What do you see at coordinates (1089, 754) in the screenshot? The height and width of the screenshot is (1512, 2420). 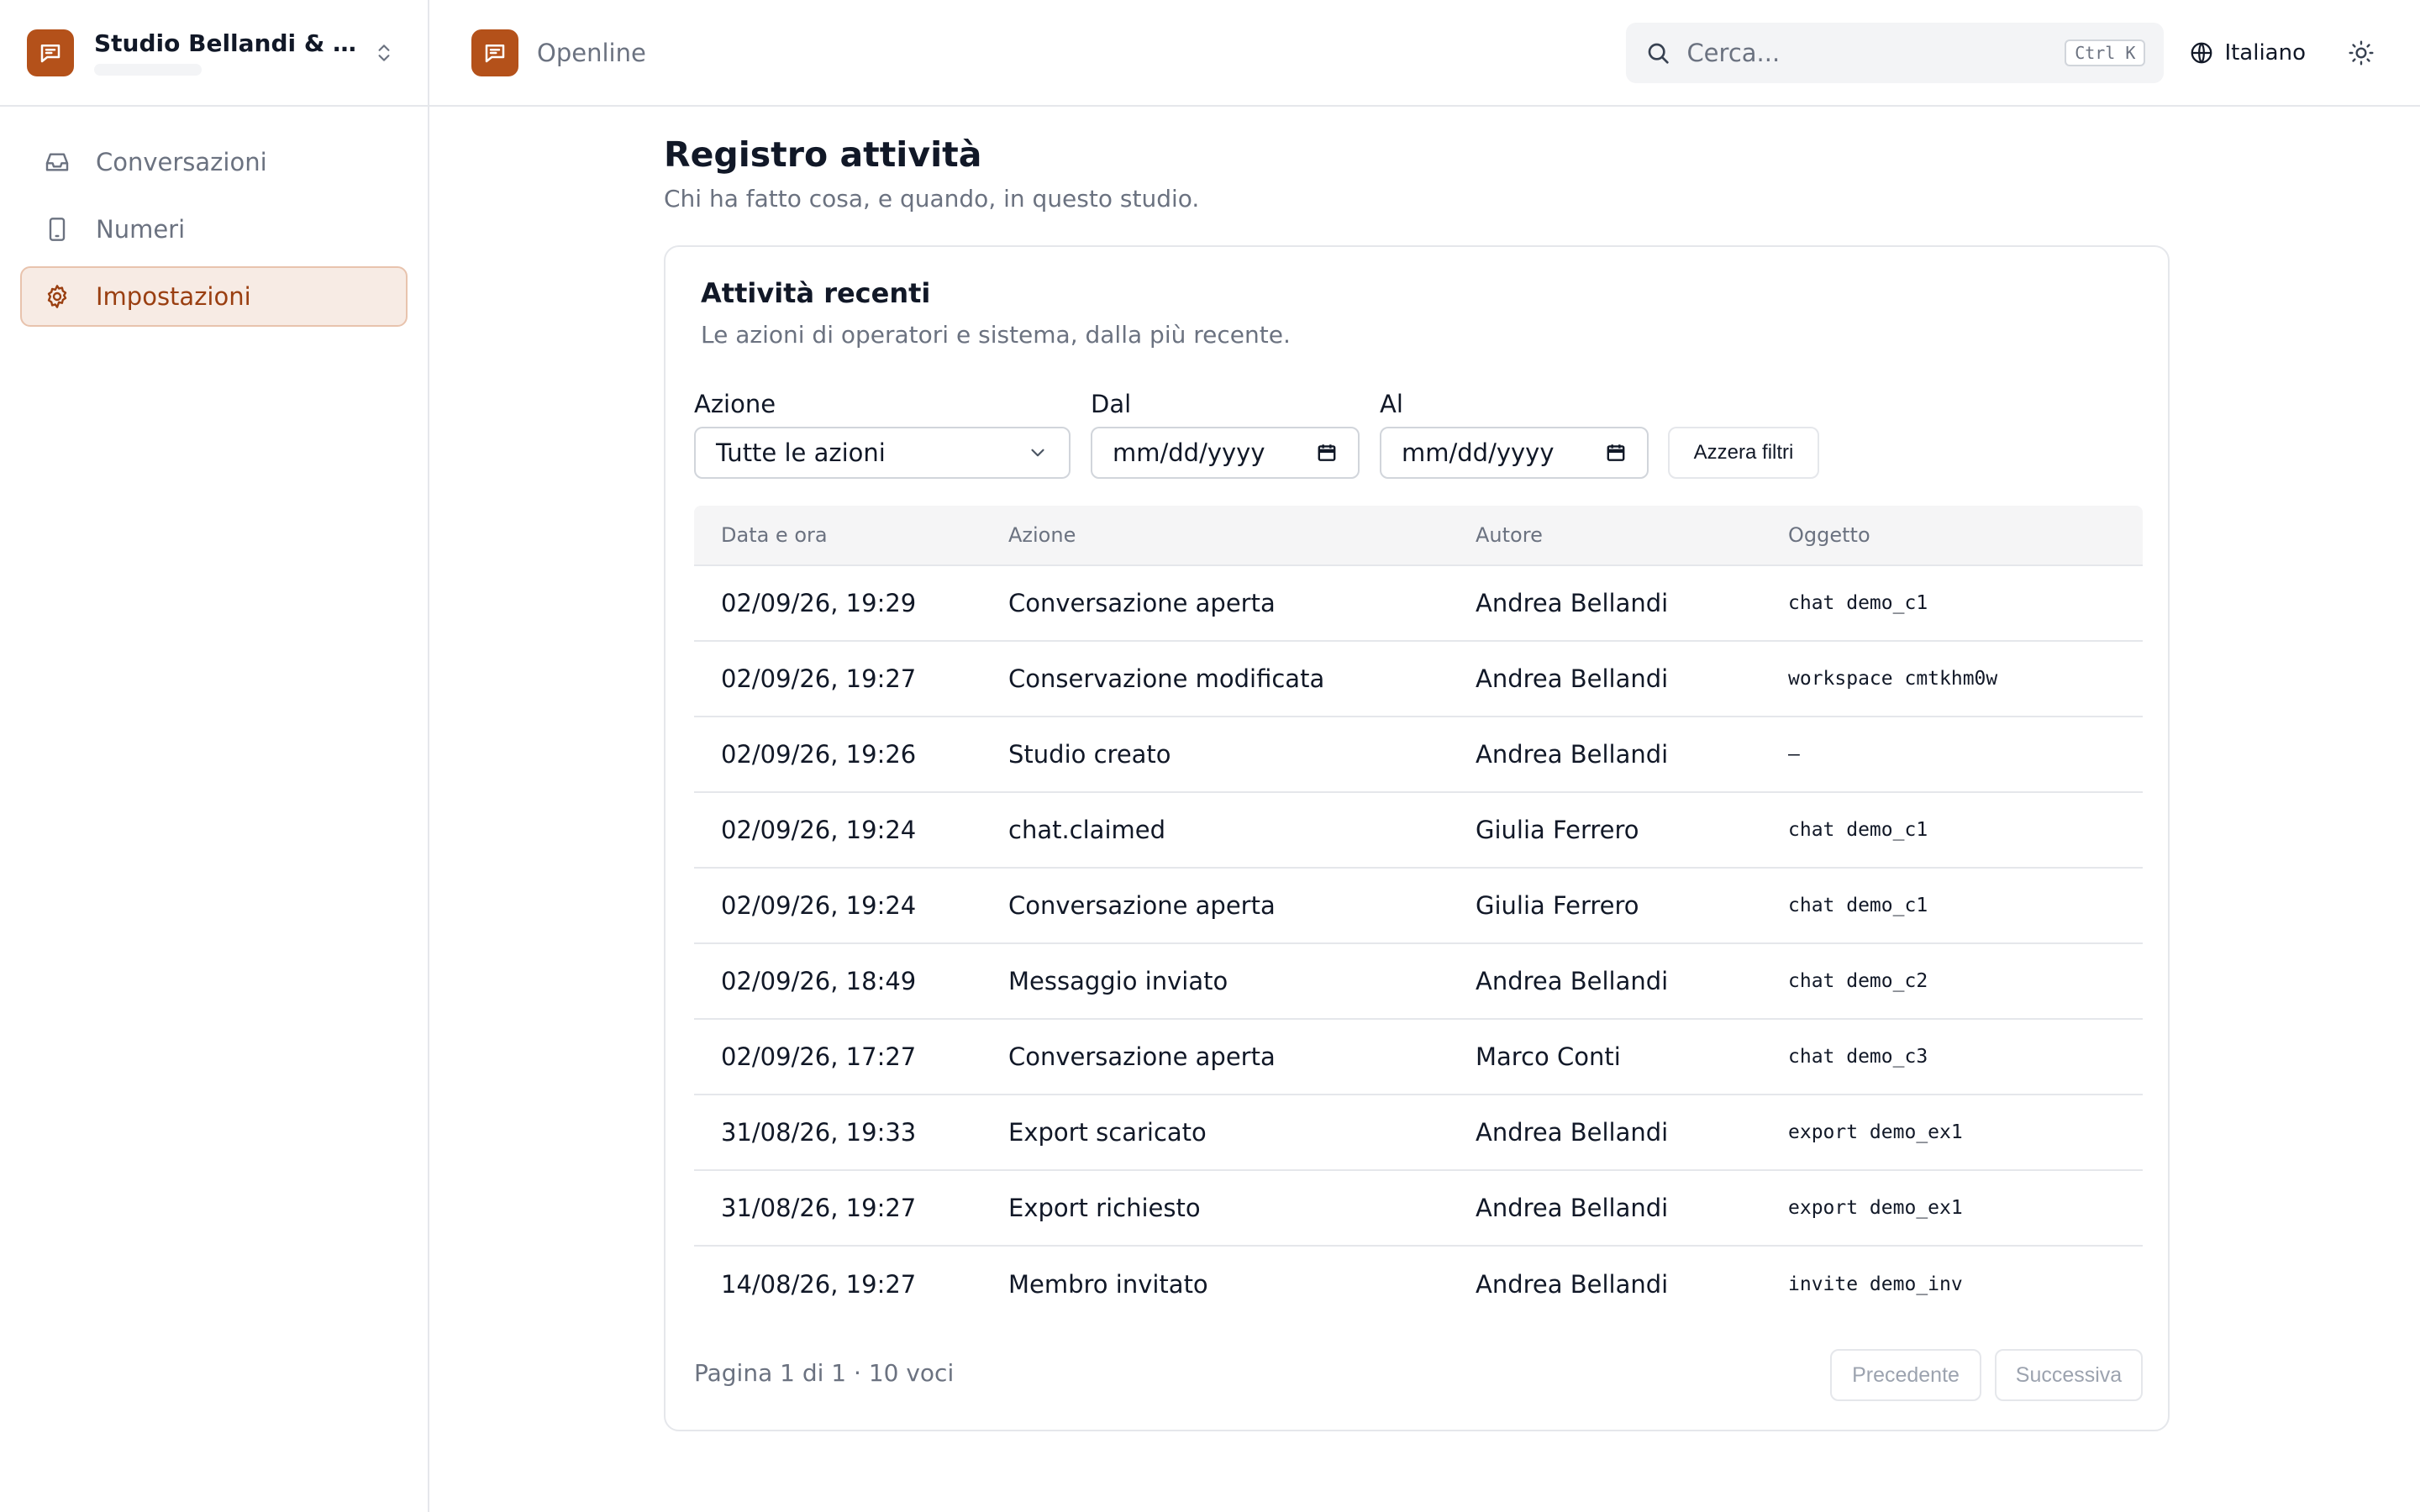 I see `cell-action: Studio creato` at bounding box center [1089, 754].